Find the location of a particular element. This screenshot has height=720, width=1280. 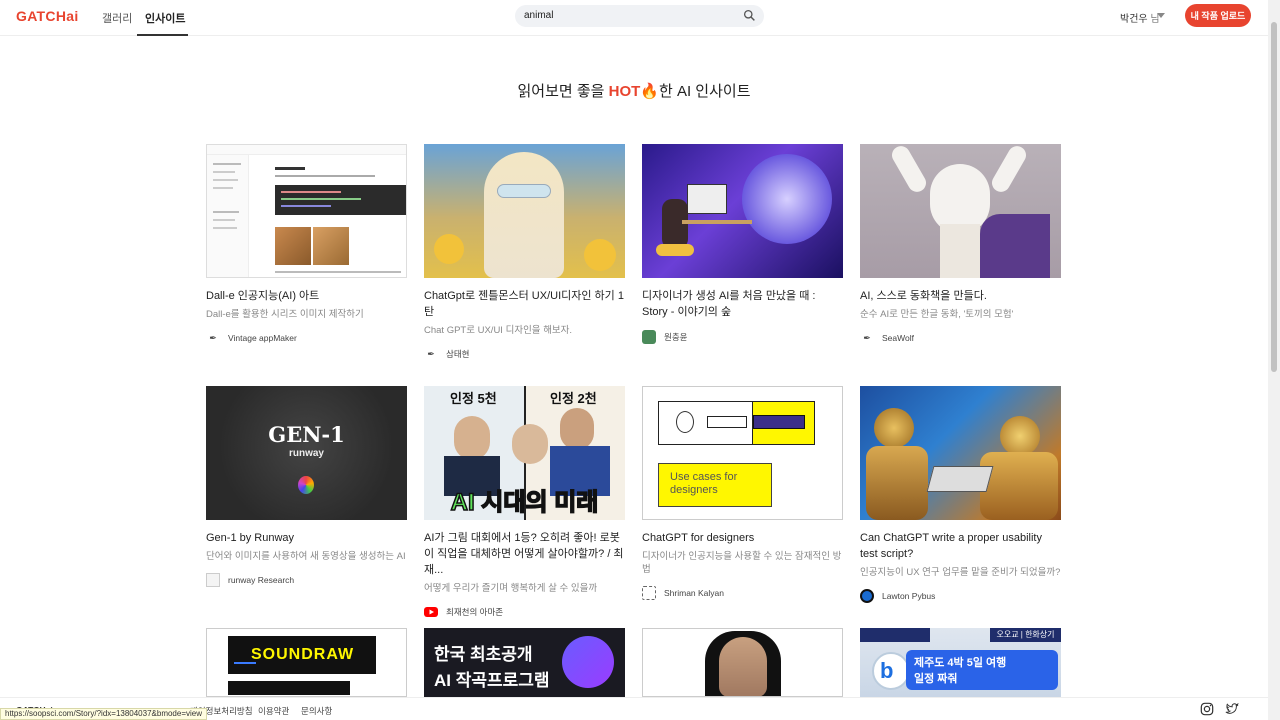

card-thumbnail: Use cases for designers is located at coordinates (742, 453).